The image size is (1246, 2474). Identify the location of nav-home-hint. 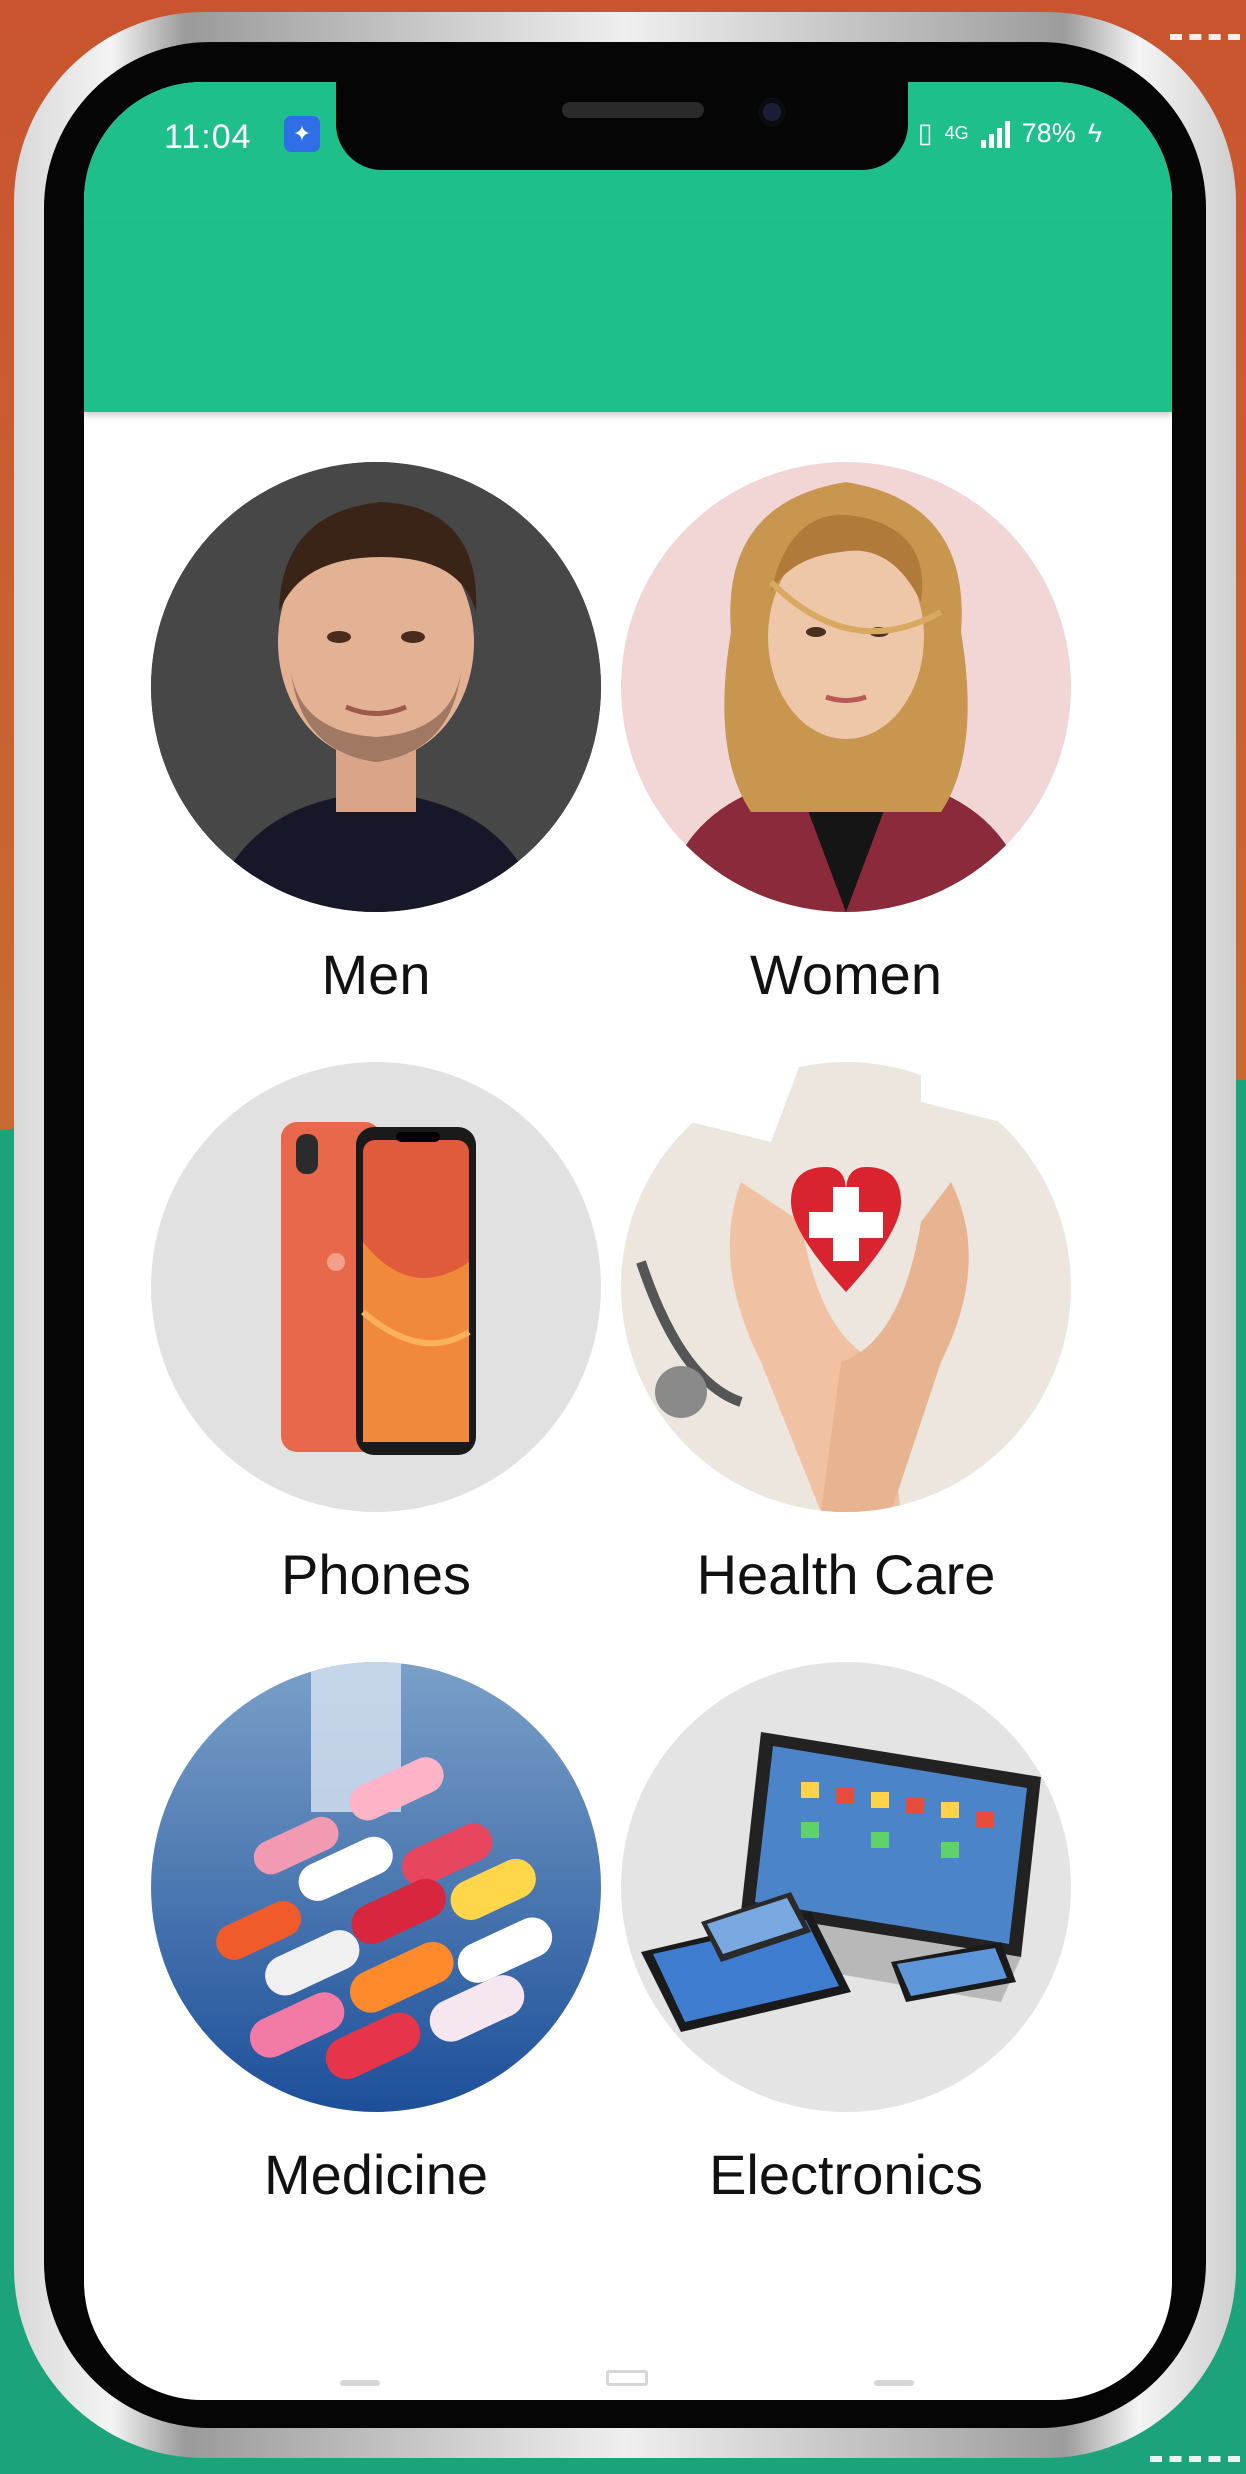
(627, 2378).